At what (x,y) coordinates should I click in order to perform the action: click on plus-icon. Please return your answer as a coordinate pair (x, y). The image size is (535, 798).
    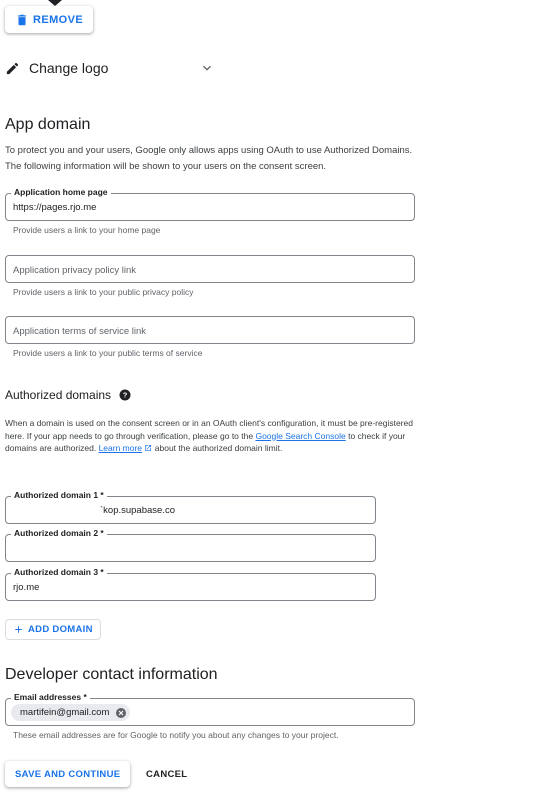
    Looking at the image, I should click on (18, 629).